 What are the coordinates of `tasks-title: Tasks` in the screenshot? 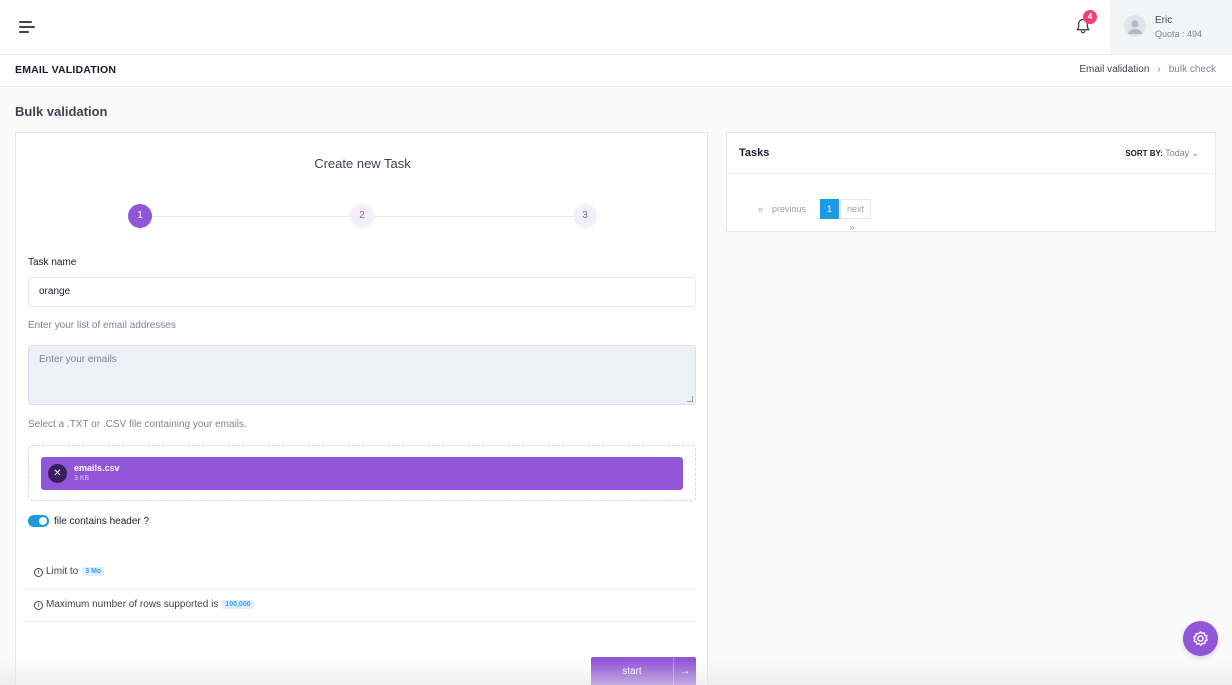 It's located at (754, 153).